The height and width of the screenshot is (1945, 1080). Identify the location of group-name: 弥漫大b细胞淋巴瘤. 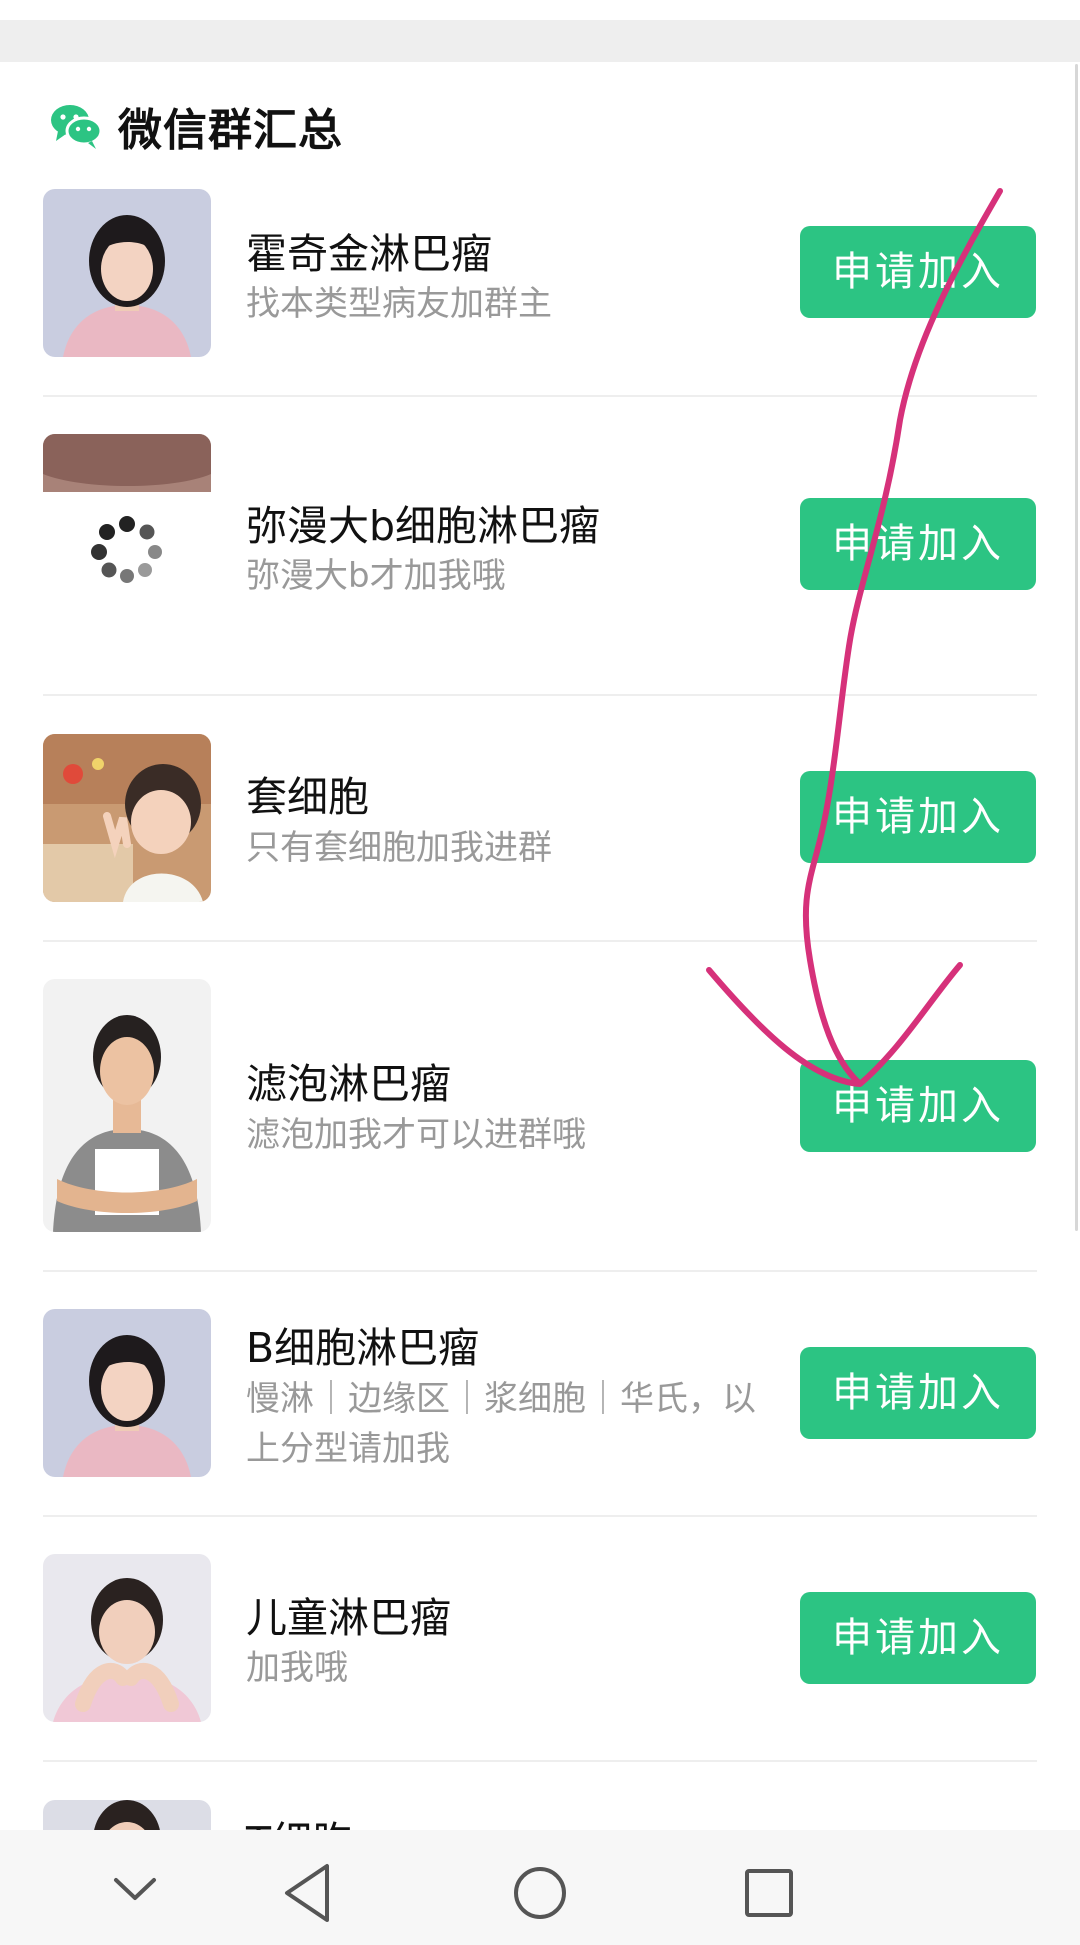
(423, 526).